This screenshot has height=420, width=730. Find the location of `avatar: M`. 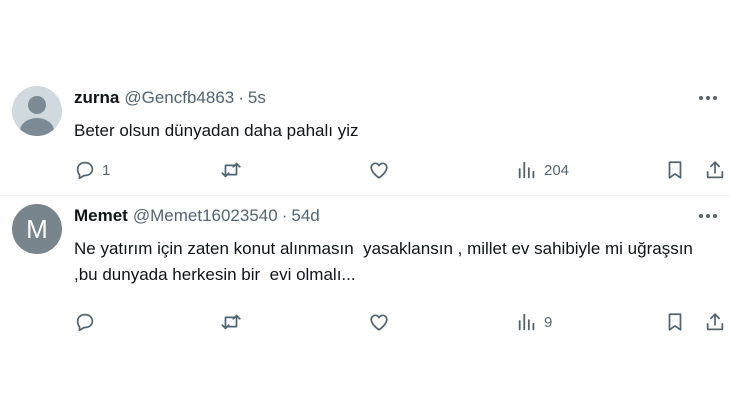

avatar: M is located at coordinates (37, 229).